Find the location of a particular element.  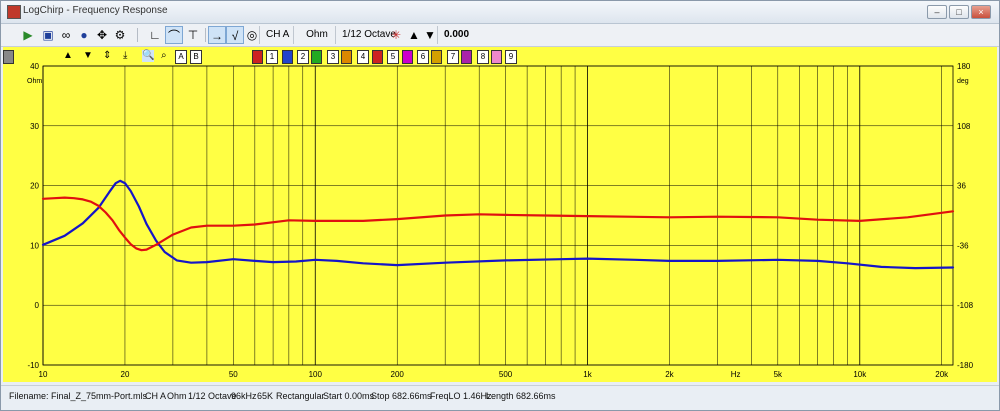

x-tick-label: 20 is located at coordinates (125, 374).